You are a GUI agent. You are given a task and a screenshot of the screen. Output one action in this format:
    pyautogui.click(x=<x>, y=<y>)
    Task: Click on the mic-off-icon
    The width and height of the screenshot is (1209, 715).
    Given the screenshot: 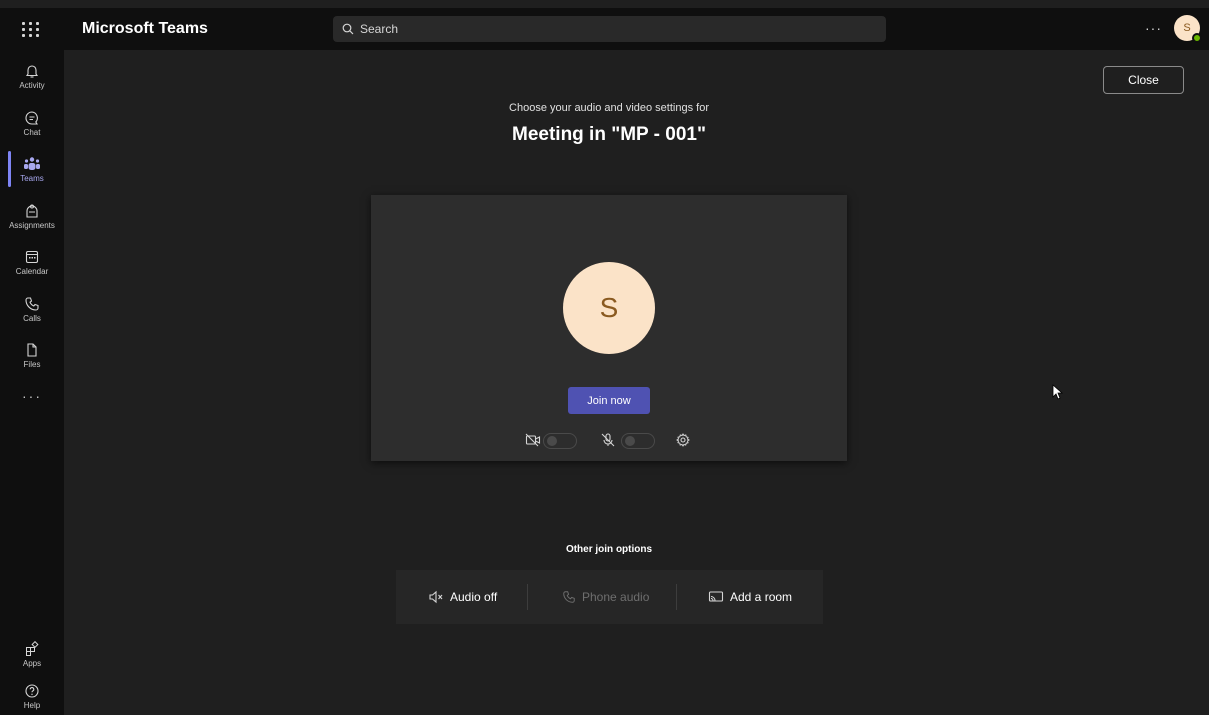 What is the action you would take?
    pyautogui.click(x=608, y=440)
    